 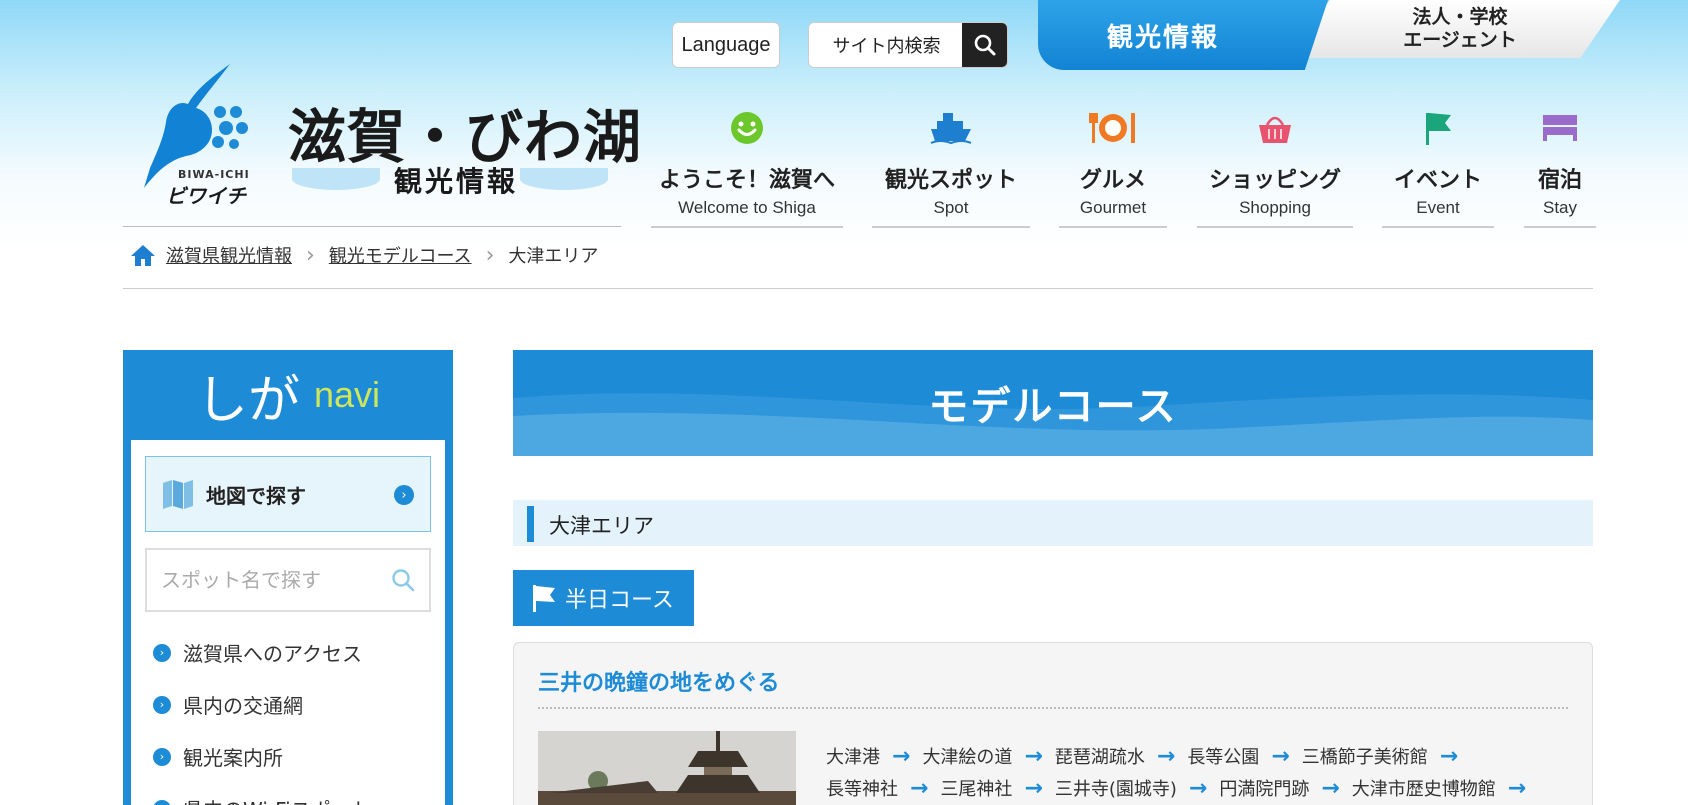 I want to click on nav-item-shopping: ショッピング Shopping, so click(x=1275, y=168).